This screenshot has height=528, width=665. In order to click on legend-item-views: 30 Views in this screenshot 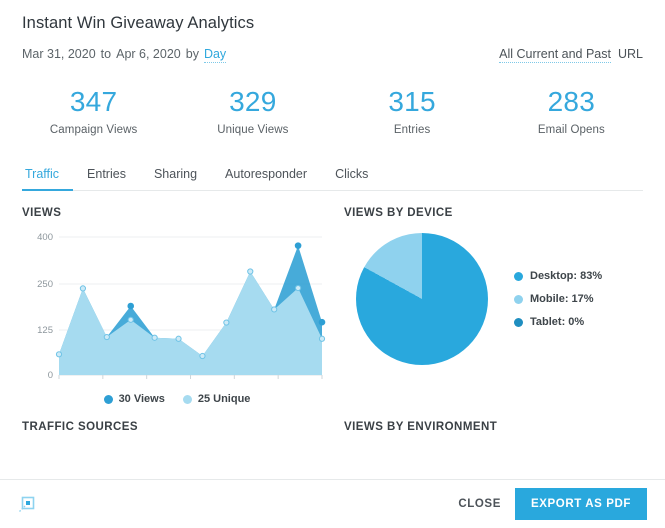, I will do `click(134, 399)`.